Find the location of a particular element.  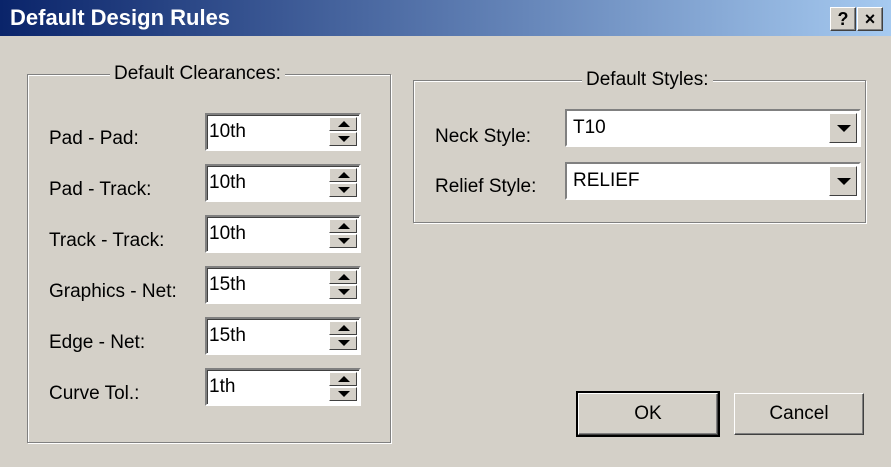

track-track-label: Track - Track: is located at coordinates (107, 240).